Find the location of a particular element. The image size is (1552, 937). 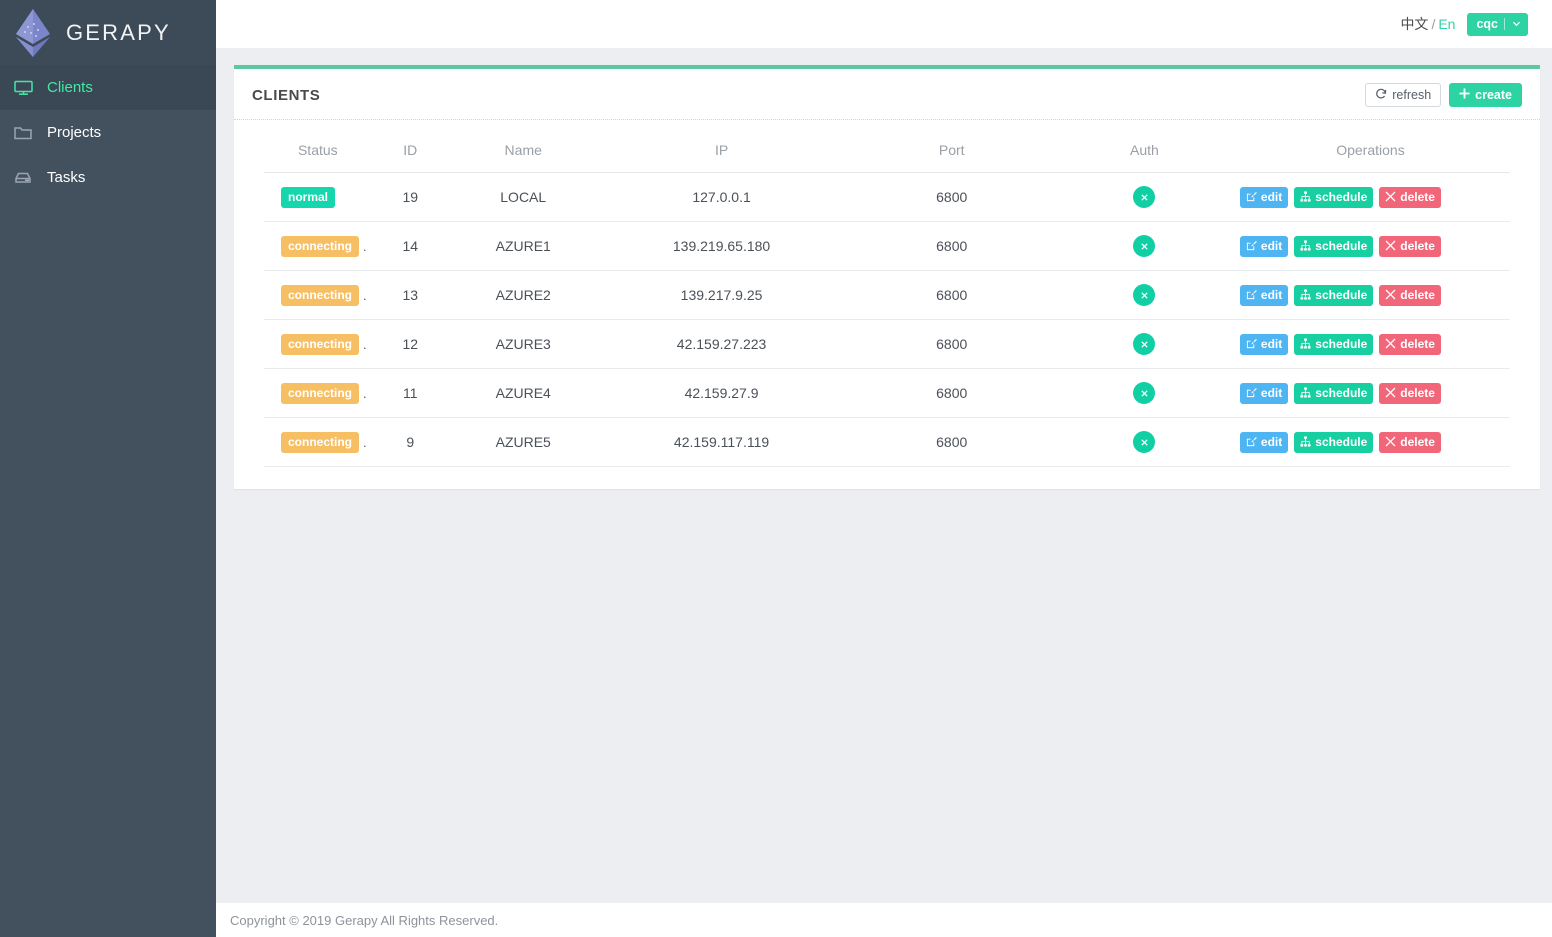

refresh-button: refresh is located at coordinates (1403, 95).